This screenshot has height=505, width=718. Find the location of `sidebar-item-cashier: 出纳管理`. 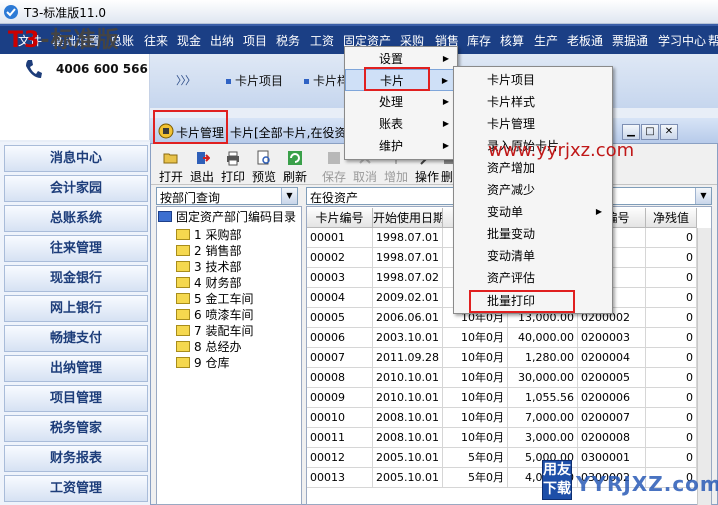

sidebar-item-cashier: 出纳管理 is located at coordinates (76, 368).